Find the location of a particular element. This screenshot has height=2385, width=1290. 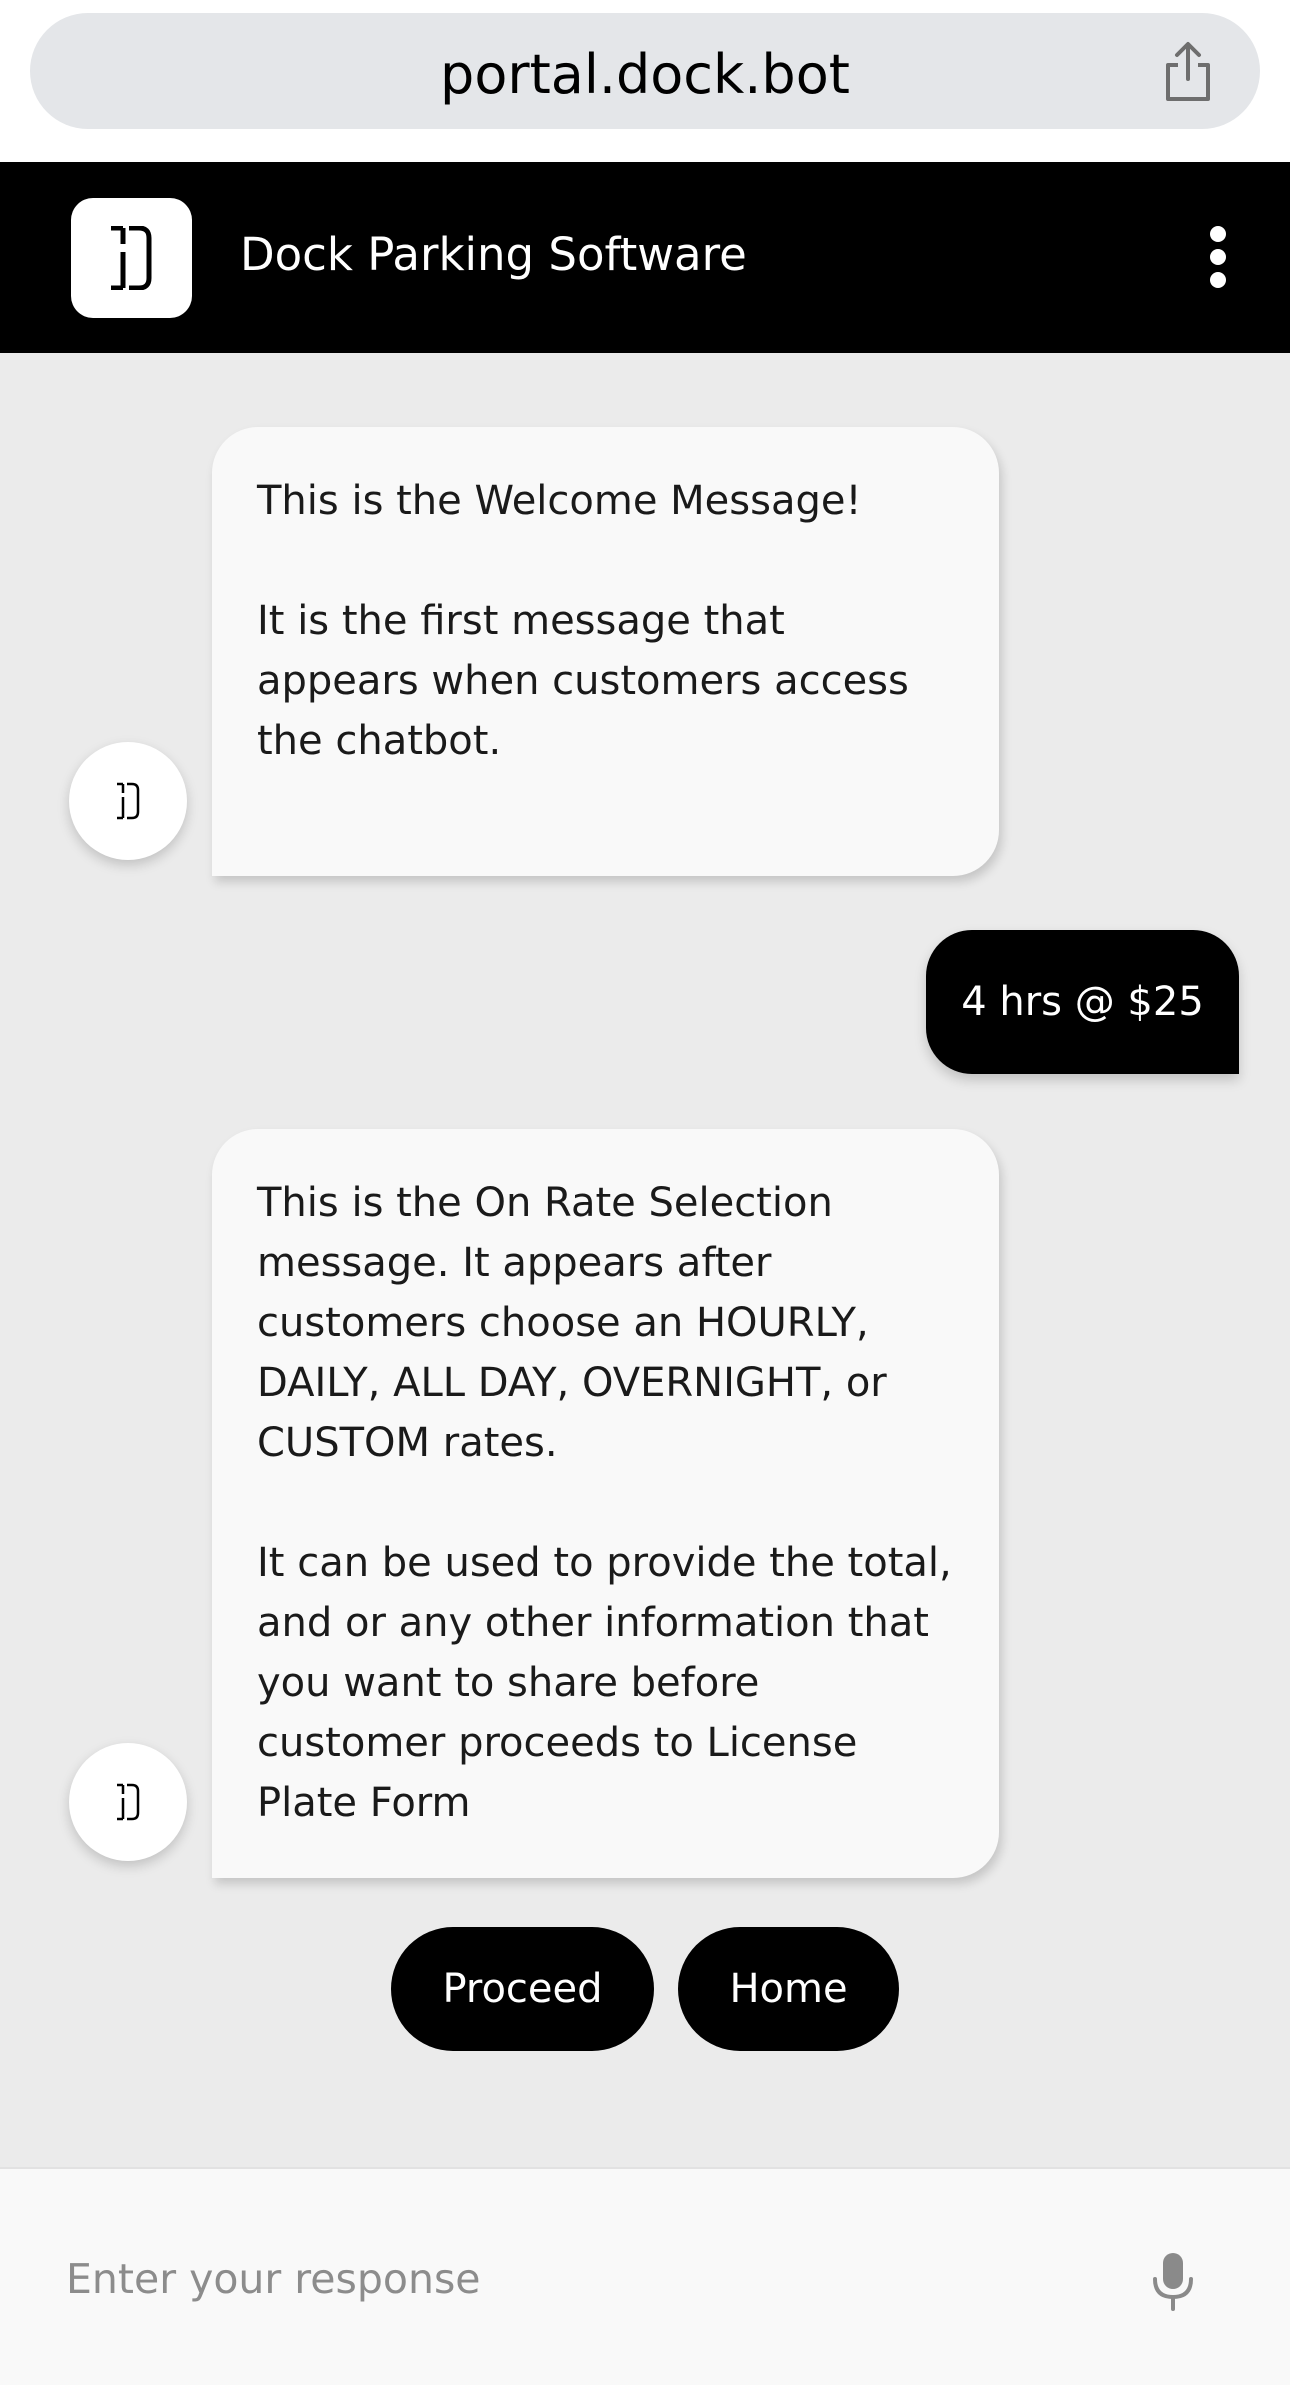

user-message: 4 hrs @ $25 is located at coordinates (1082, 1002).